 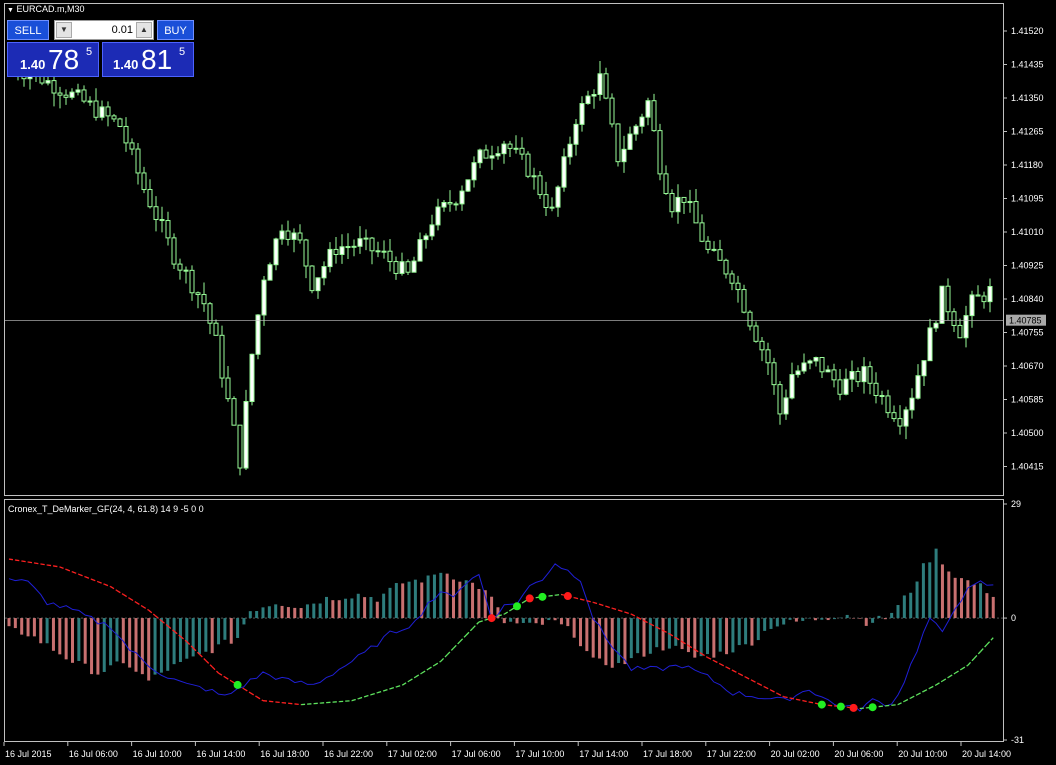 I want to click on buy-price-box: 1.40 81 5, so click(x=148, y=59).